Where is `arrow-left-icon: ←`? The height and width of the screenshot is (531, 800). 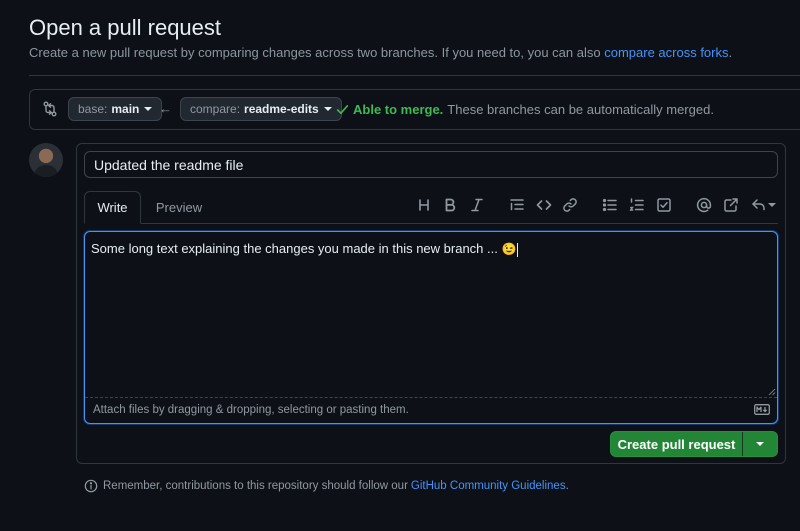
arrow-left-icon: ← is located at coordinates (165, 108).